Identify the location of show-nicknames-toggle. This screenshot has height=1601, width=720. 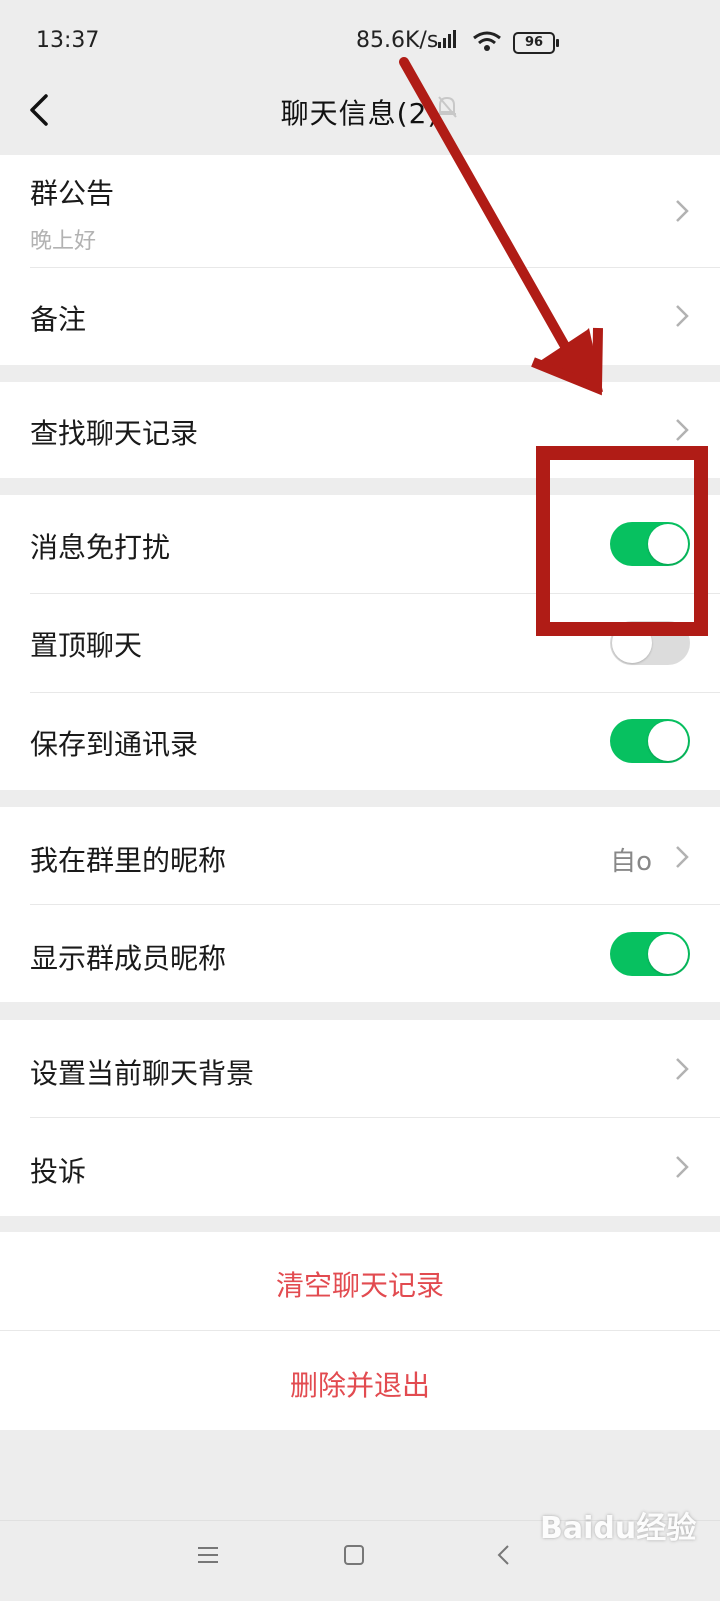
(650, 954).